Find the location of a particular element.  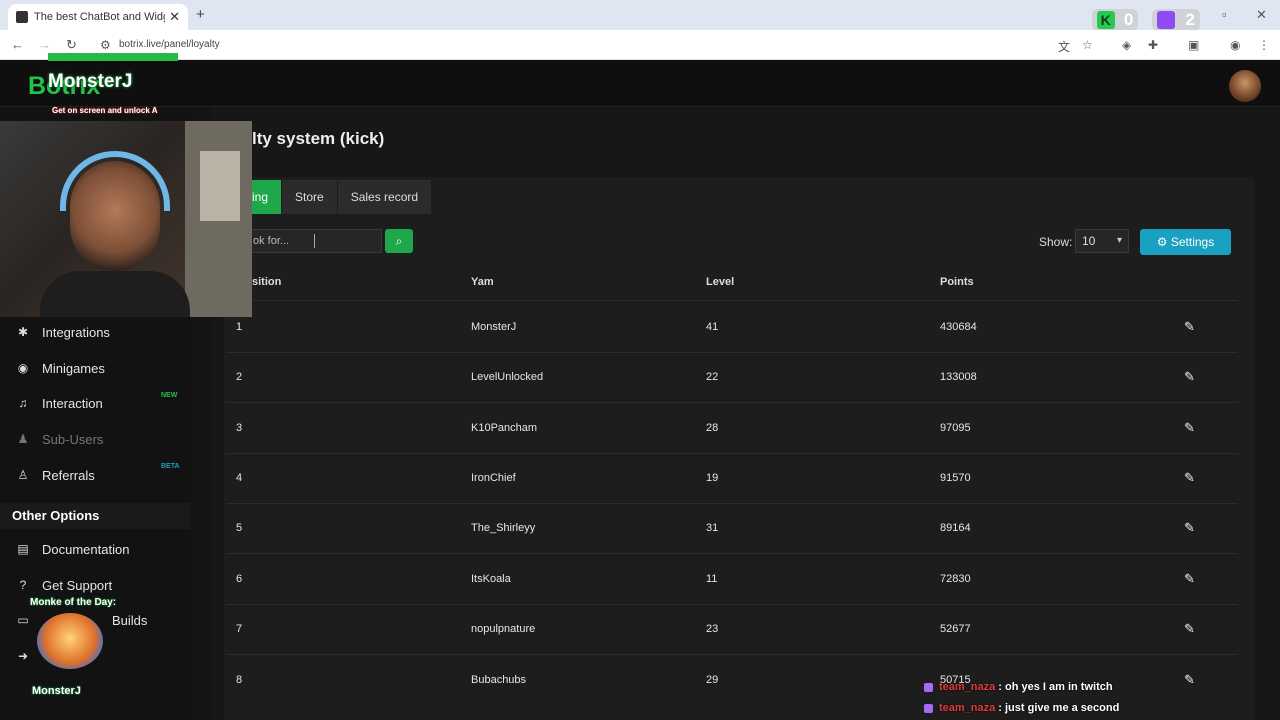

address-bar: botrix.live/panel/loyalty is located at coordinates (169, 44).